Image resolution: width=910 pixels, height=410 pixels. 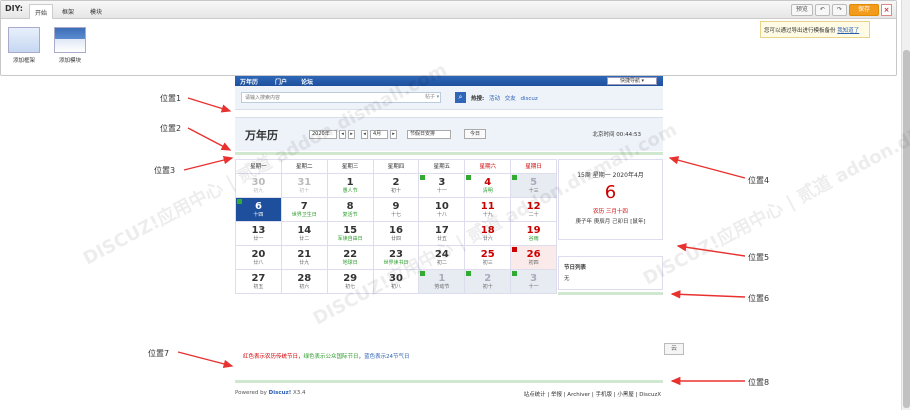 I want to click on position-label: 位置6, so click(x=759, y=298).